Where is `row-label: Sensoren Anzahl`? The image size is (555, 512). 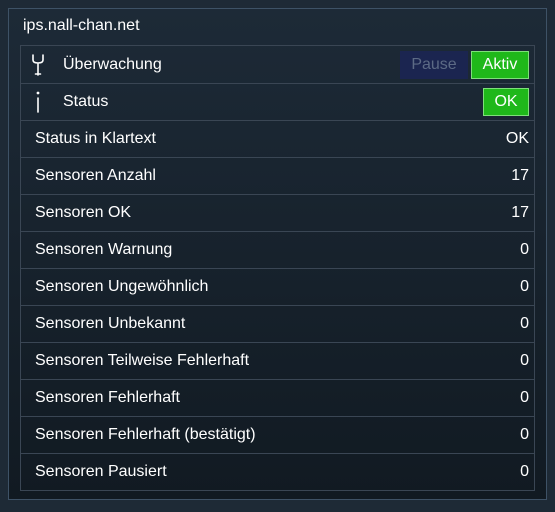
row-label: Sensoren Anzahl is located at coordinates (95, 175).